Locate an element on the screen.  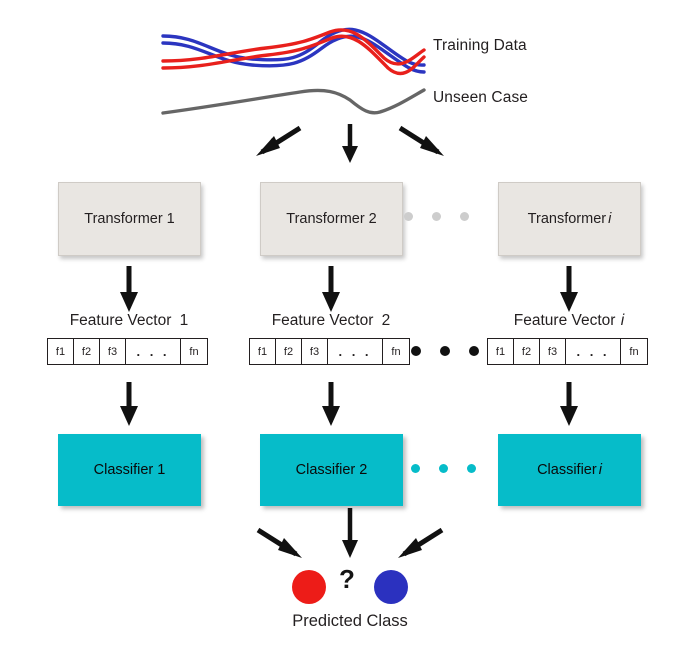
transformer-i-label: Transformer is located at coordinates (567, 219).